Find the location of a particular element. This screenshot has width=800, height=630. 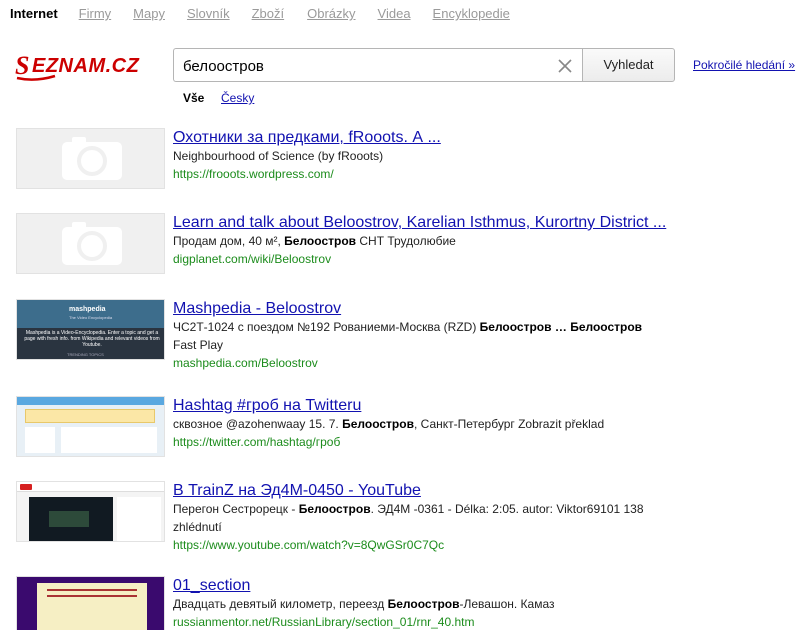

thumb-header is located at coordinates (90, 314).